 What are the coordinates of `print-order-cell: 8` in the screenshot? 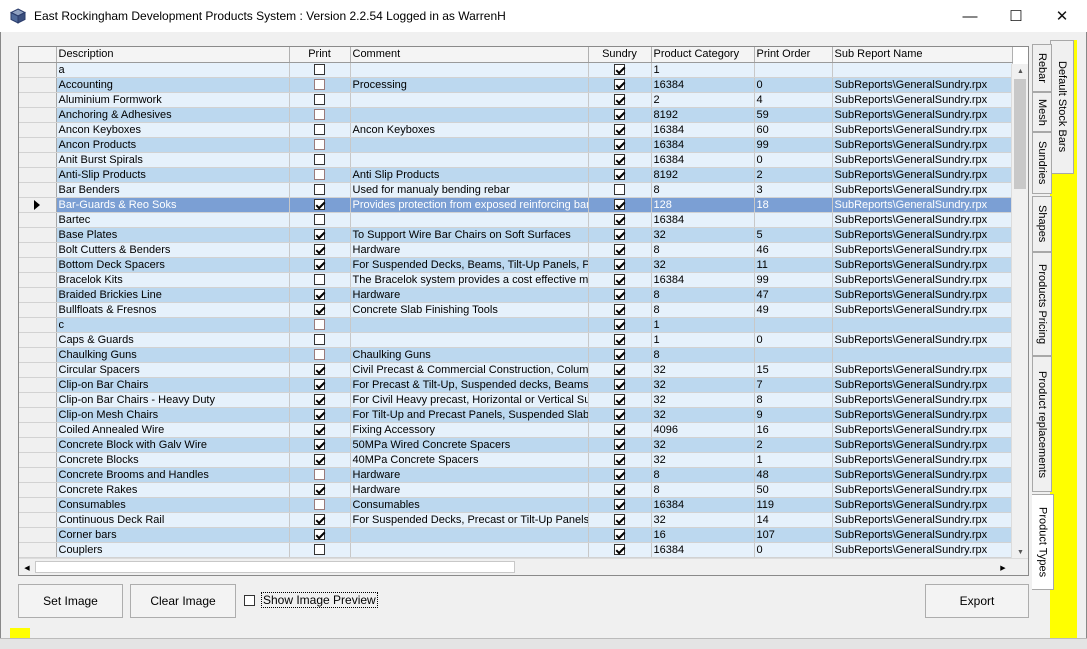 It's located at (793, 400).